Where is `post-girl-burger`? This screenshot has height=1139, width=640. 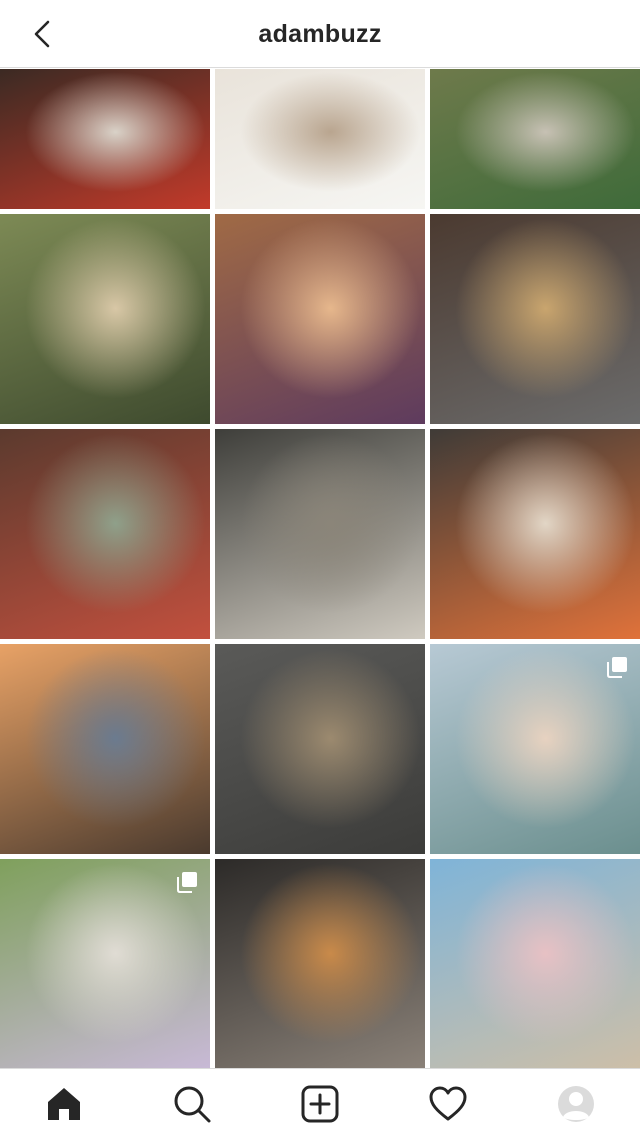 post-girl-burger is located at coordinates (535, 534).